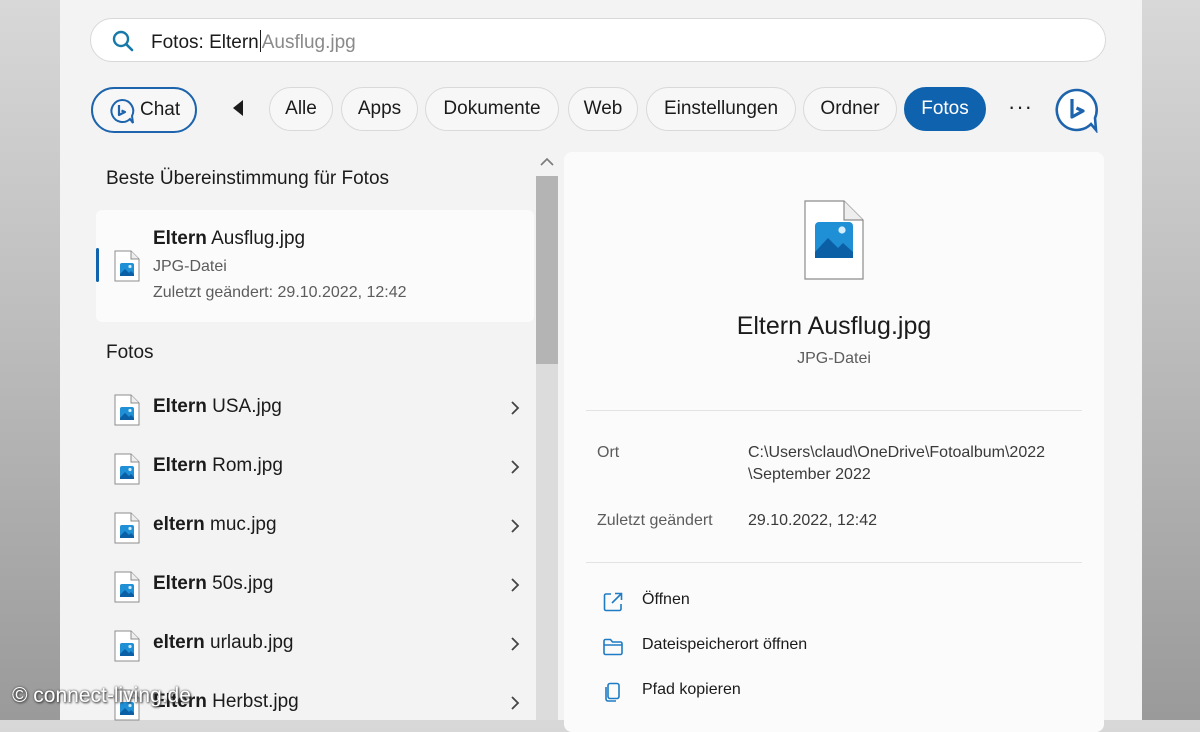 The width and height of the screenshot is (1200, 732). What do you see at coordinates (218, 465) in the screenshot?
I see `photo-result-name: Eltern Rom.jpg` at bounding box center [218, 465].